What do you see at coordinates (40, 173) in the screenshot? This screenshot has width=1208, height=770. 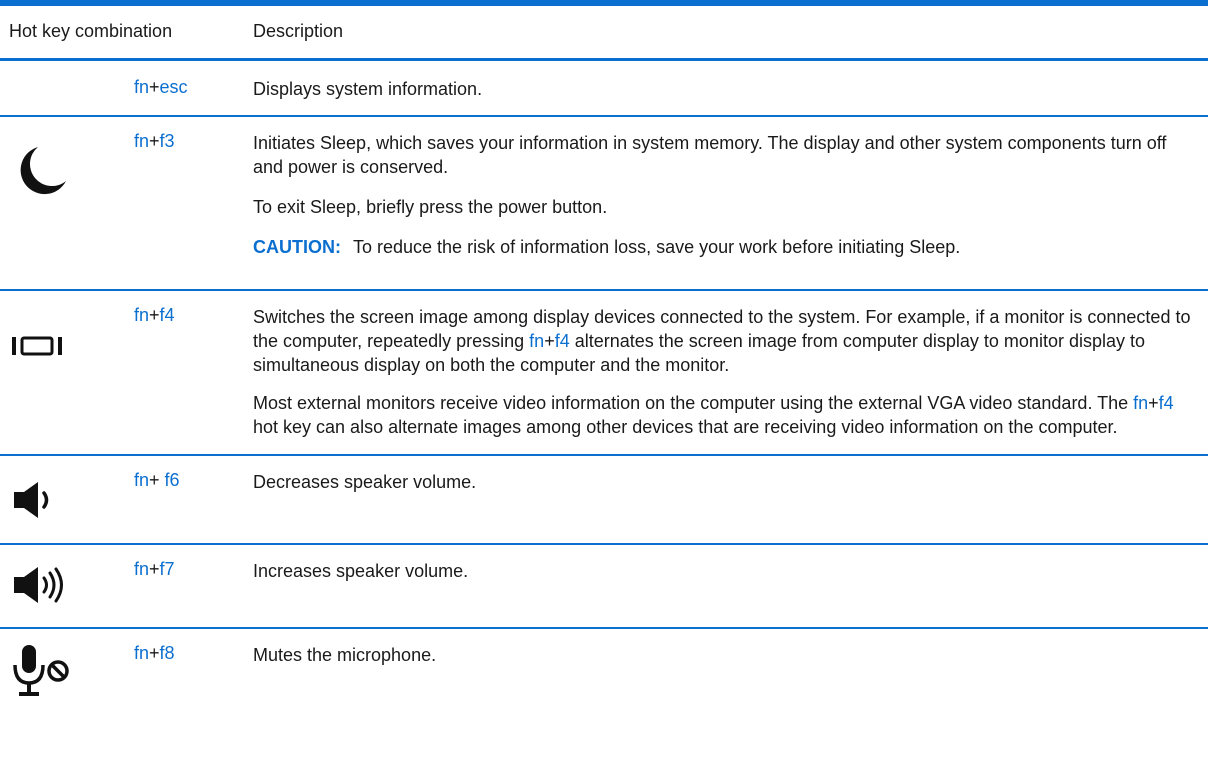 I see `crescent-moon-icon` at bounding box center [40, 173].